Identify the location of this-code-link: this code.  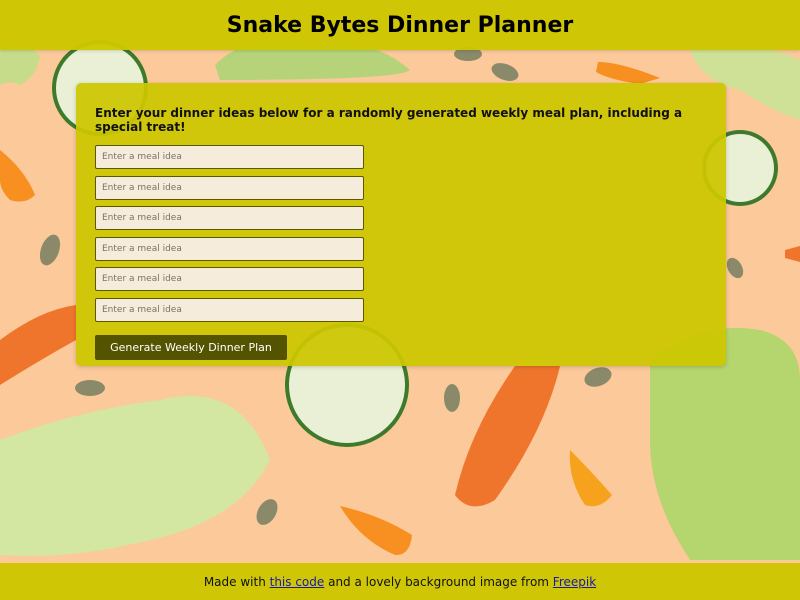
(297, 582).